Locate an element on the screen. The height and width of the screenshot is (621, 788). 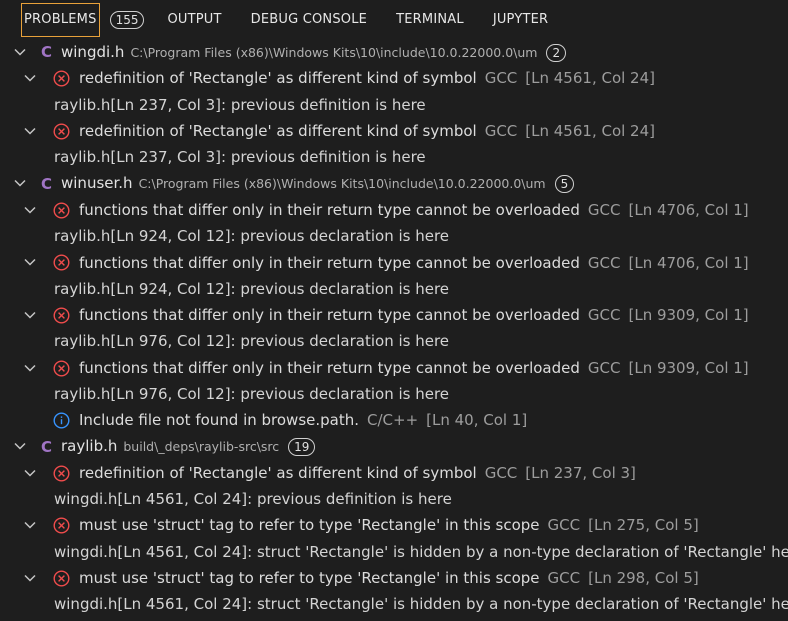
file-name: wingdi.h is located at coordinates (93, 51).